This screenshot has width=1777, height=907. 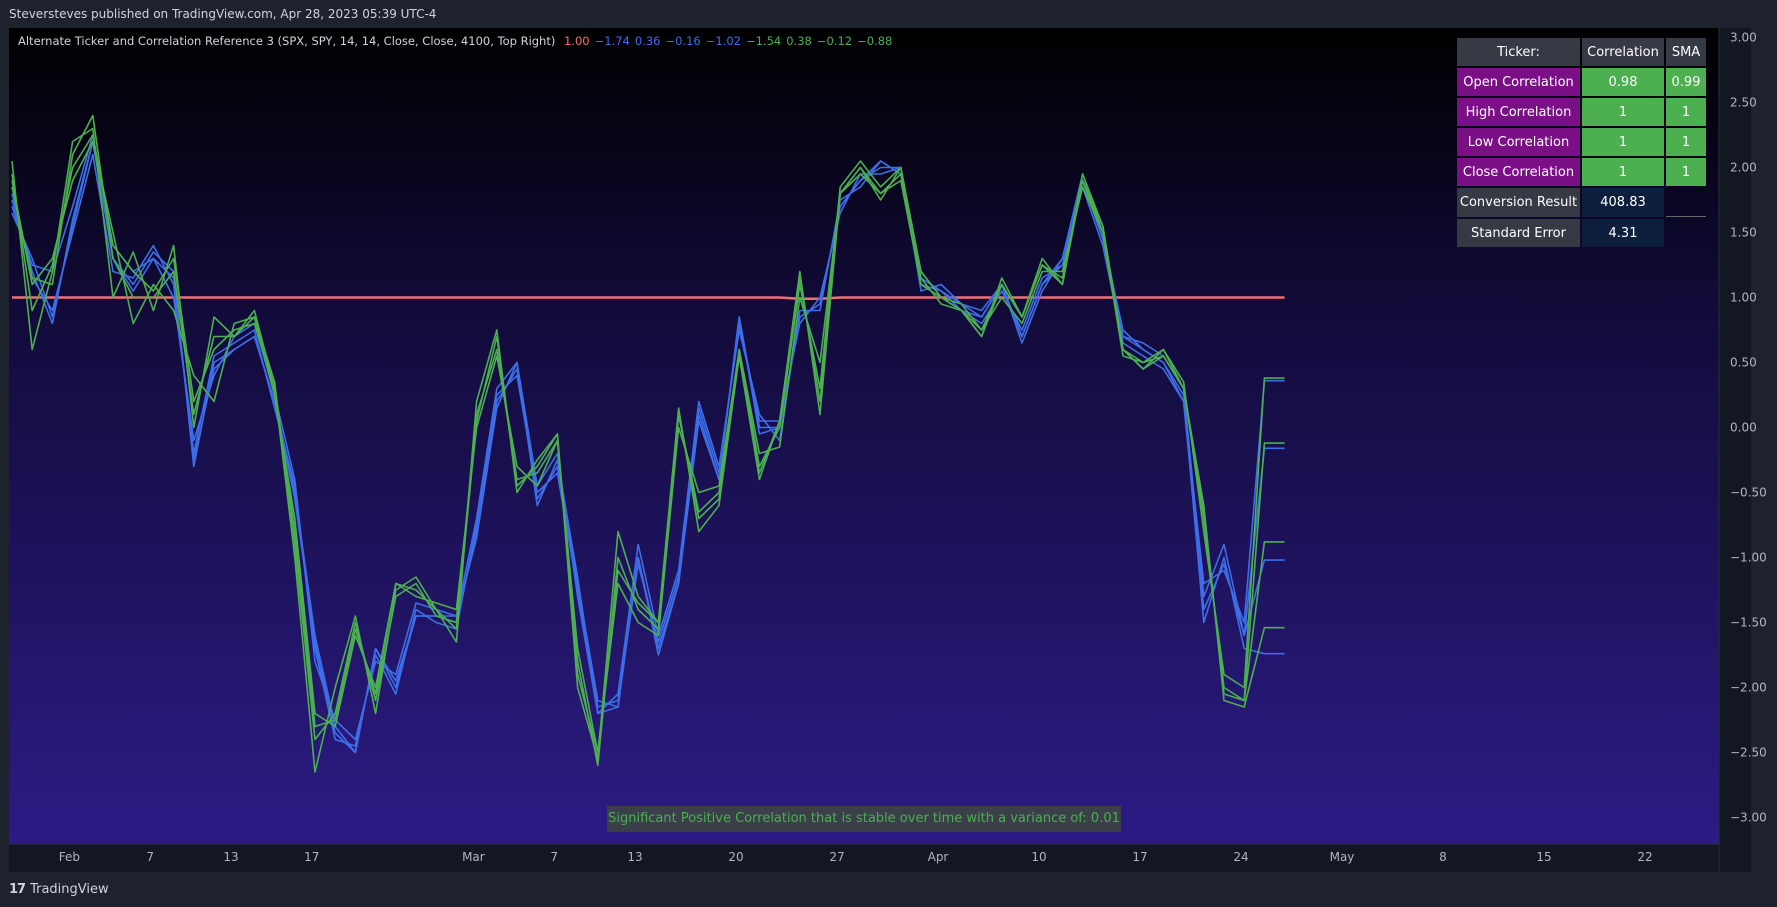 What do you see at coordinates (69, 889) in the screenshot?
I see `tradingview-logo-text: TradingView` at bounding box center [69, 889].